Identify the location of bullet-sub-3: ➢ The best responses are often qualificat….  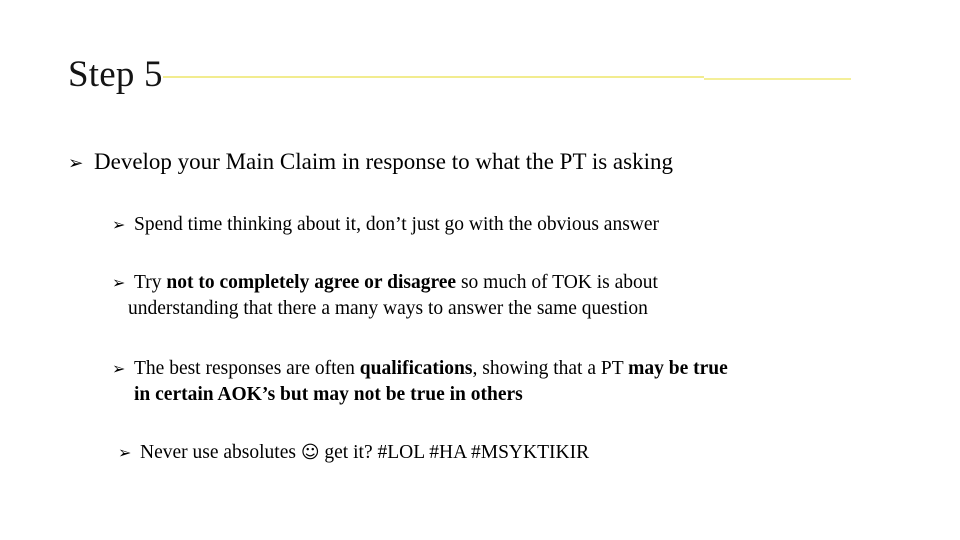
(512, 382).